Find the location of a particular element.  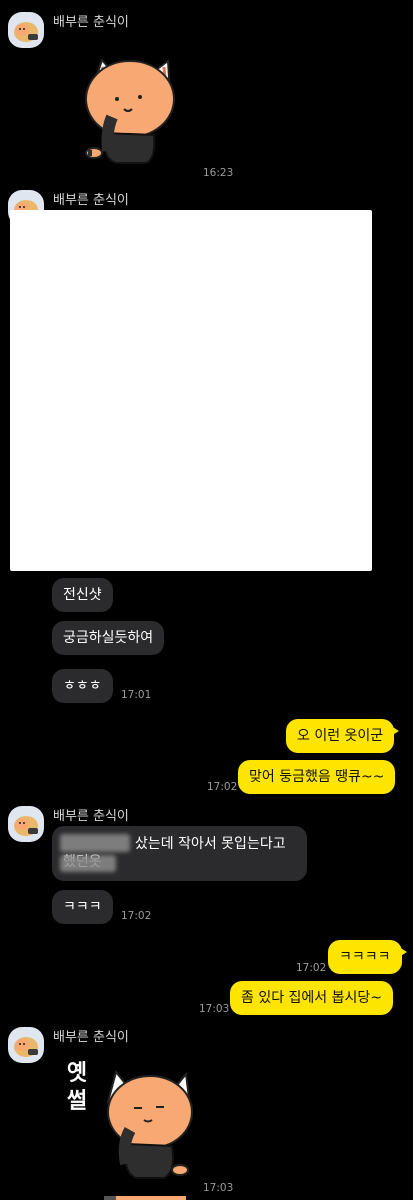

message-bubble: 오 이런 옷이군 is located at coordinates (343, 736).